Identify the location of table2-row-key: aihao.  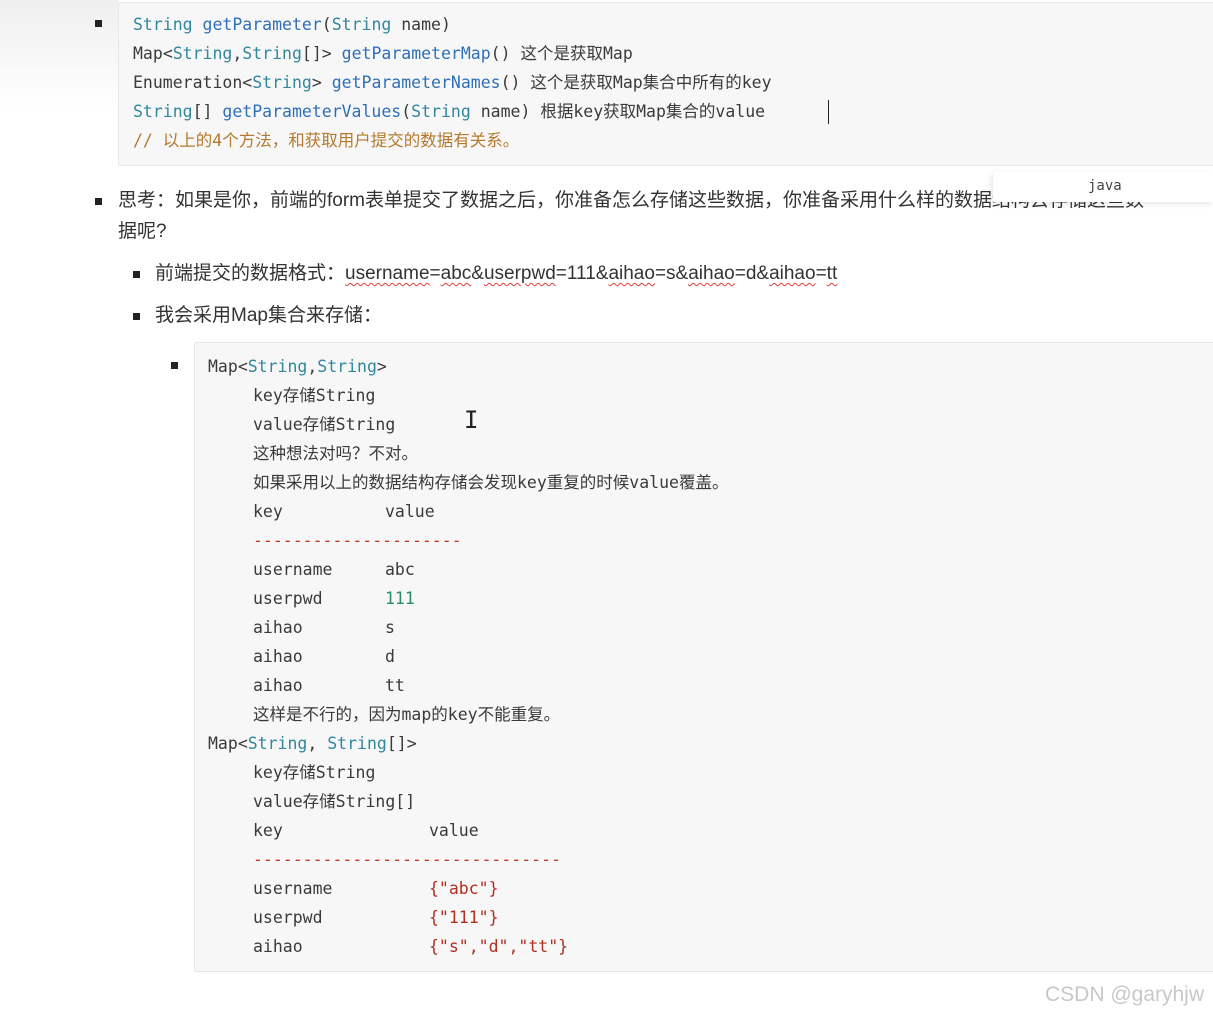
(278, 946).